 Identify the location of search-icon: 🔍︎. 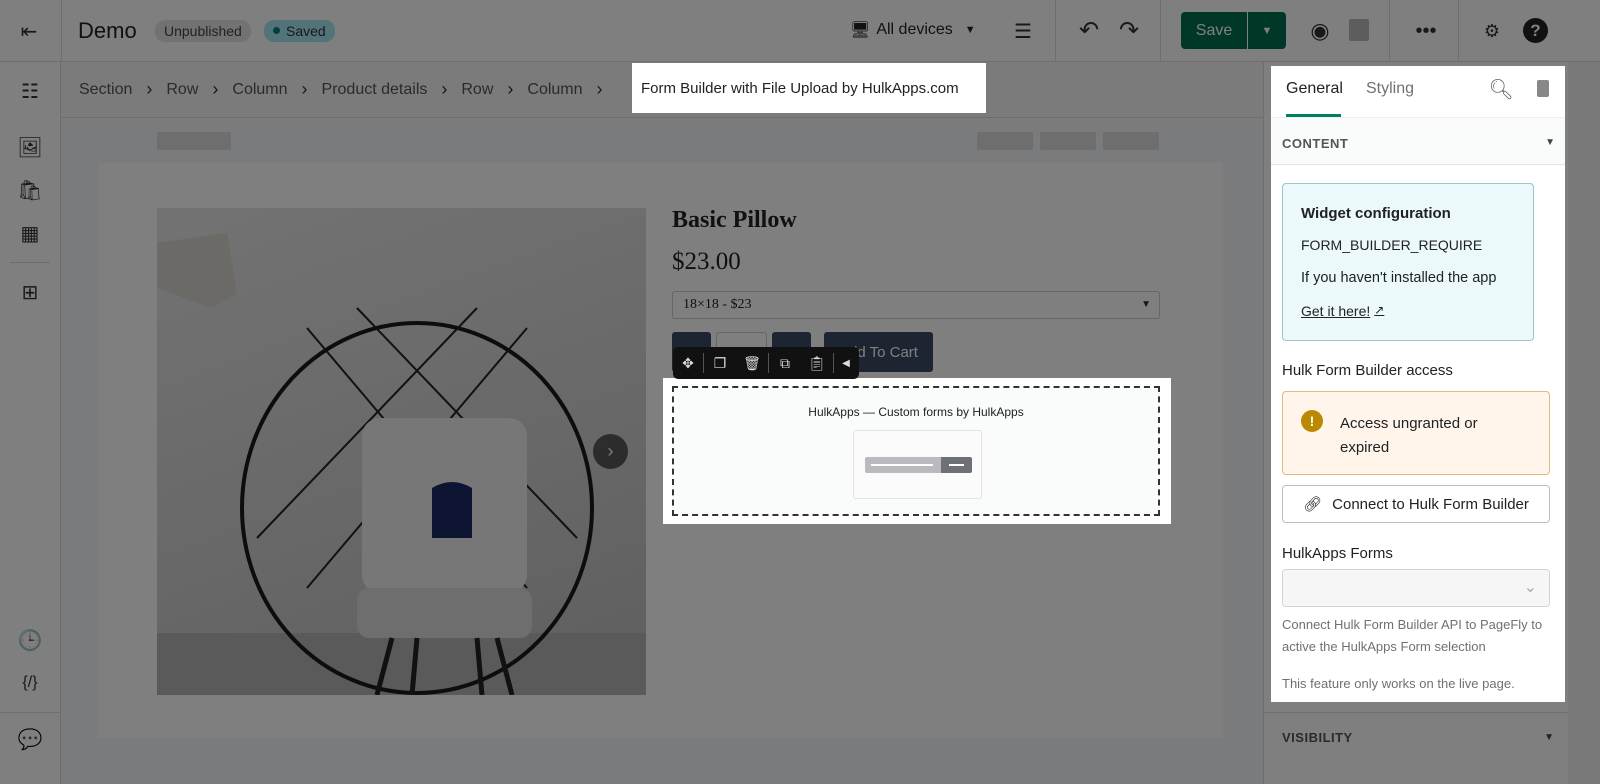
(1500, 89).